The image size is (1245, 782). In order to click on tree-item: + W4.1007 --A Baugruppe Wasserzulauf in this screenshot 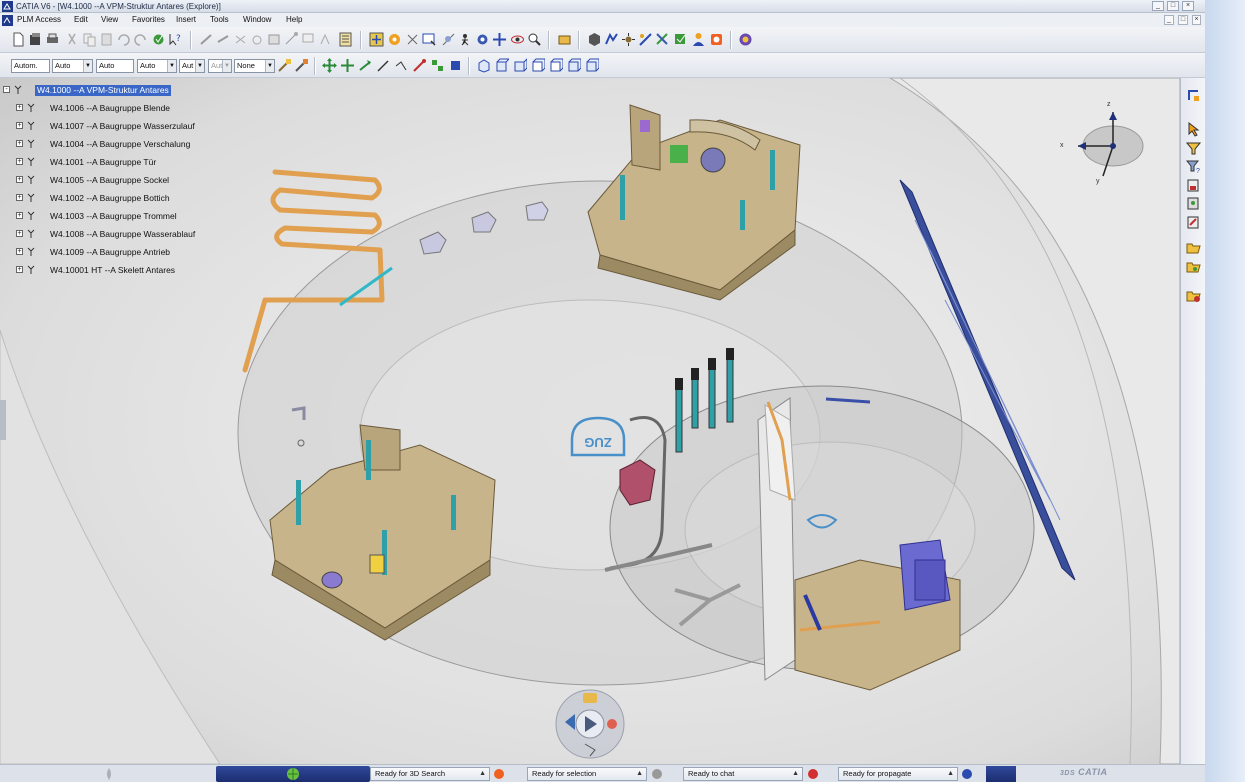, I will do `click(130, 126)`.